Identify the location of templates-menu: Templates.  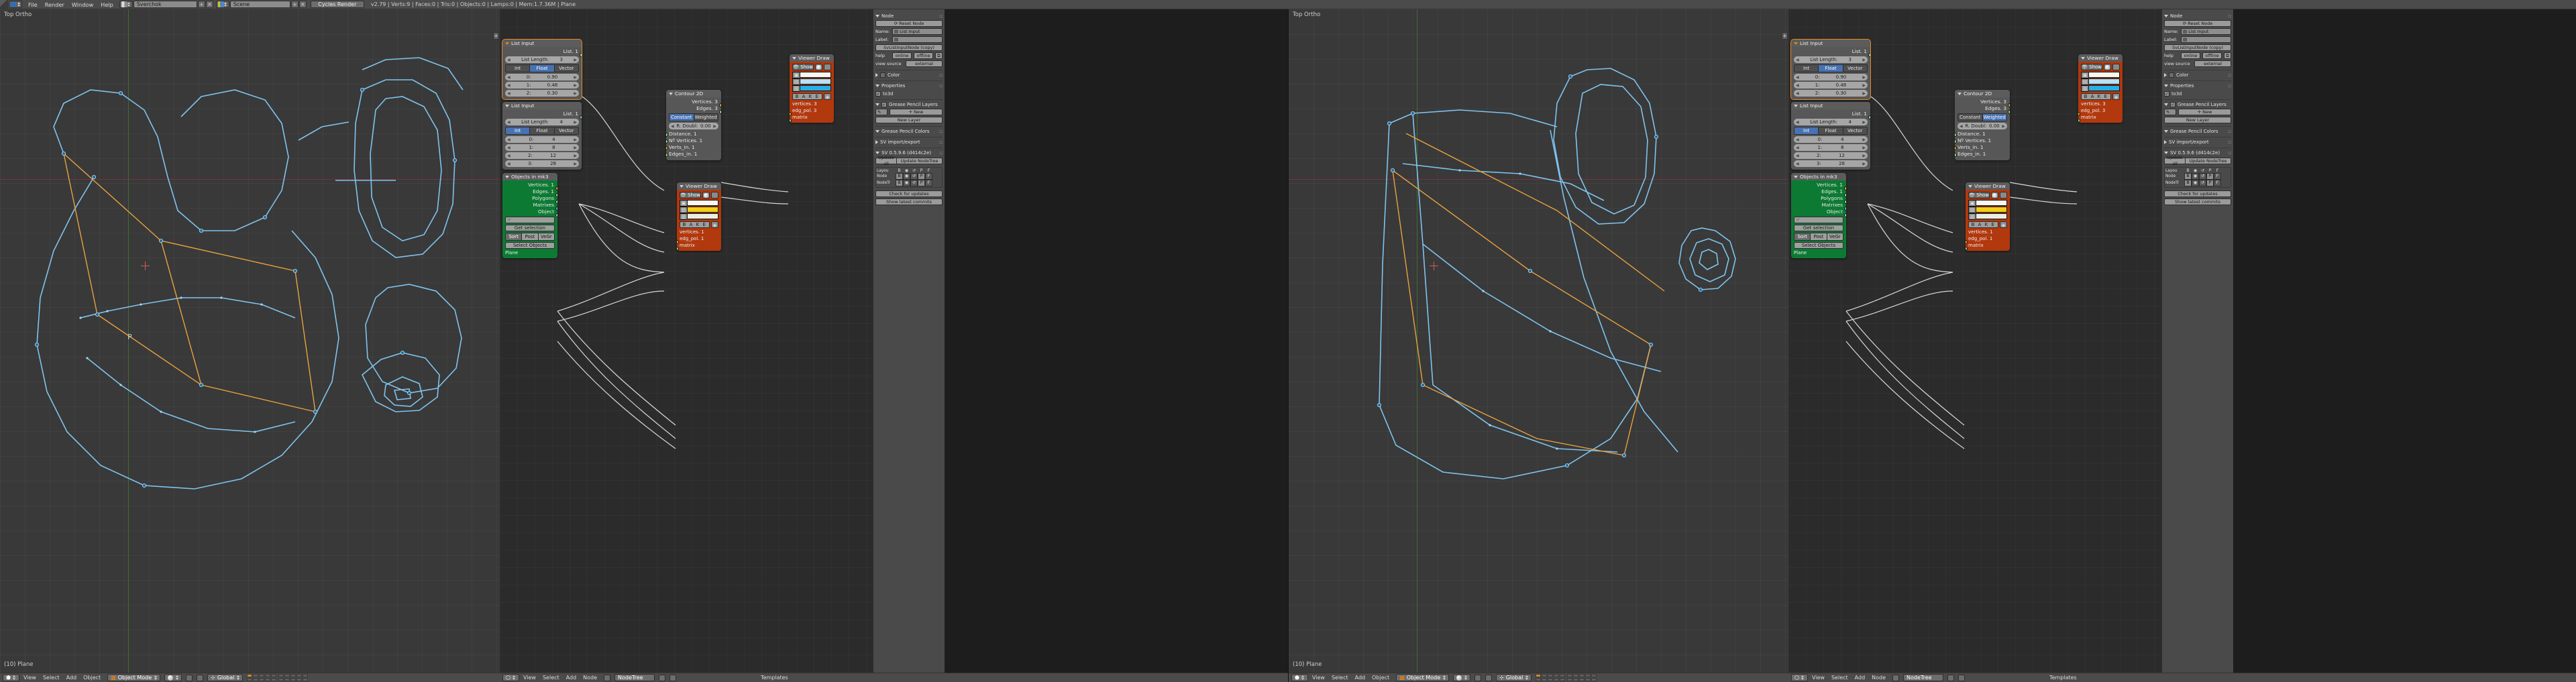
(774, 678).